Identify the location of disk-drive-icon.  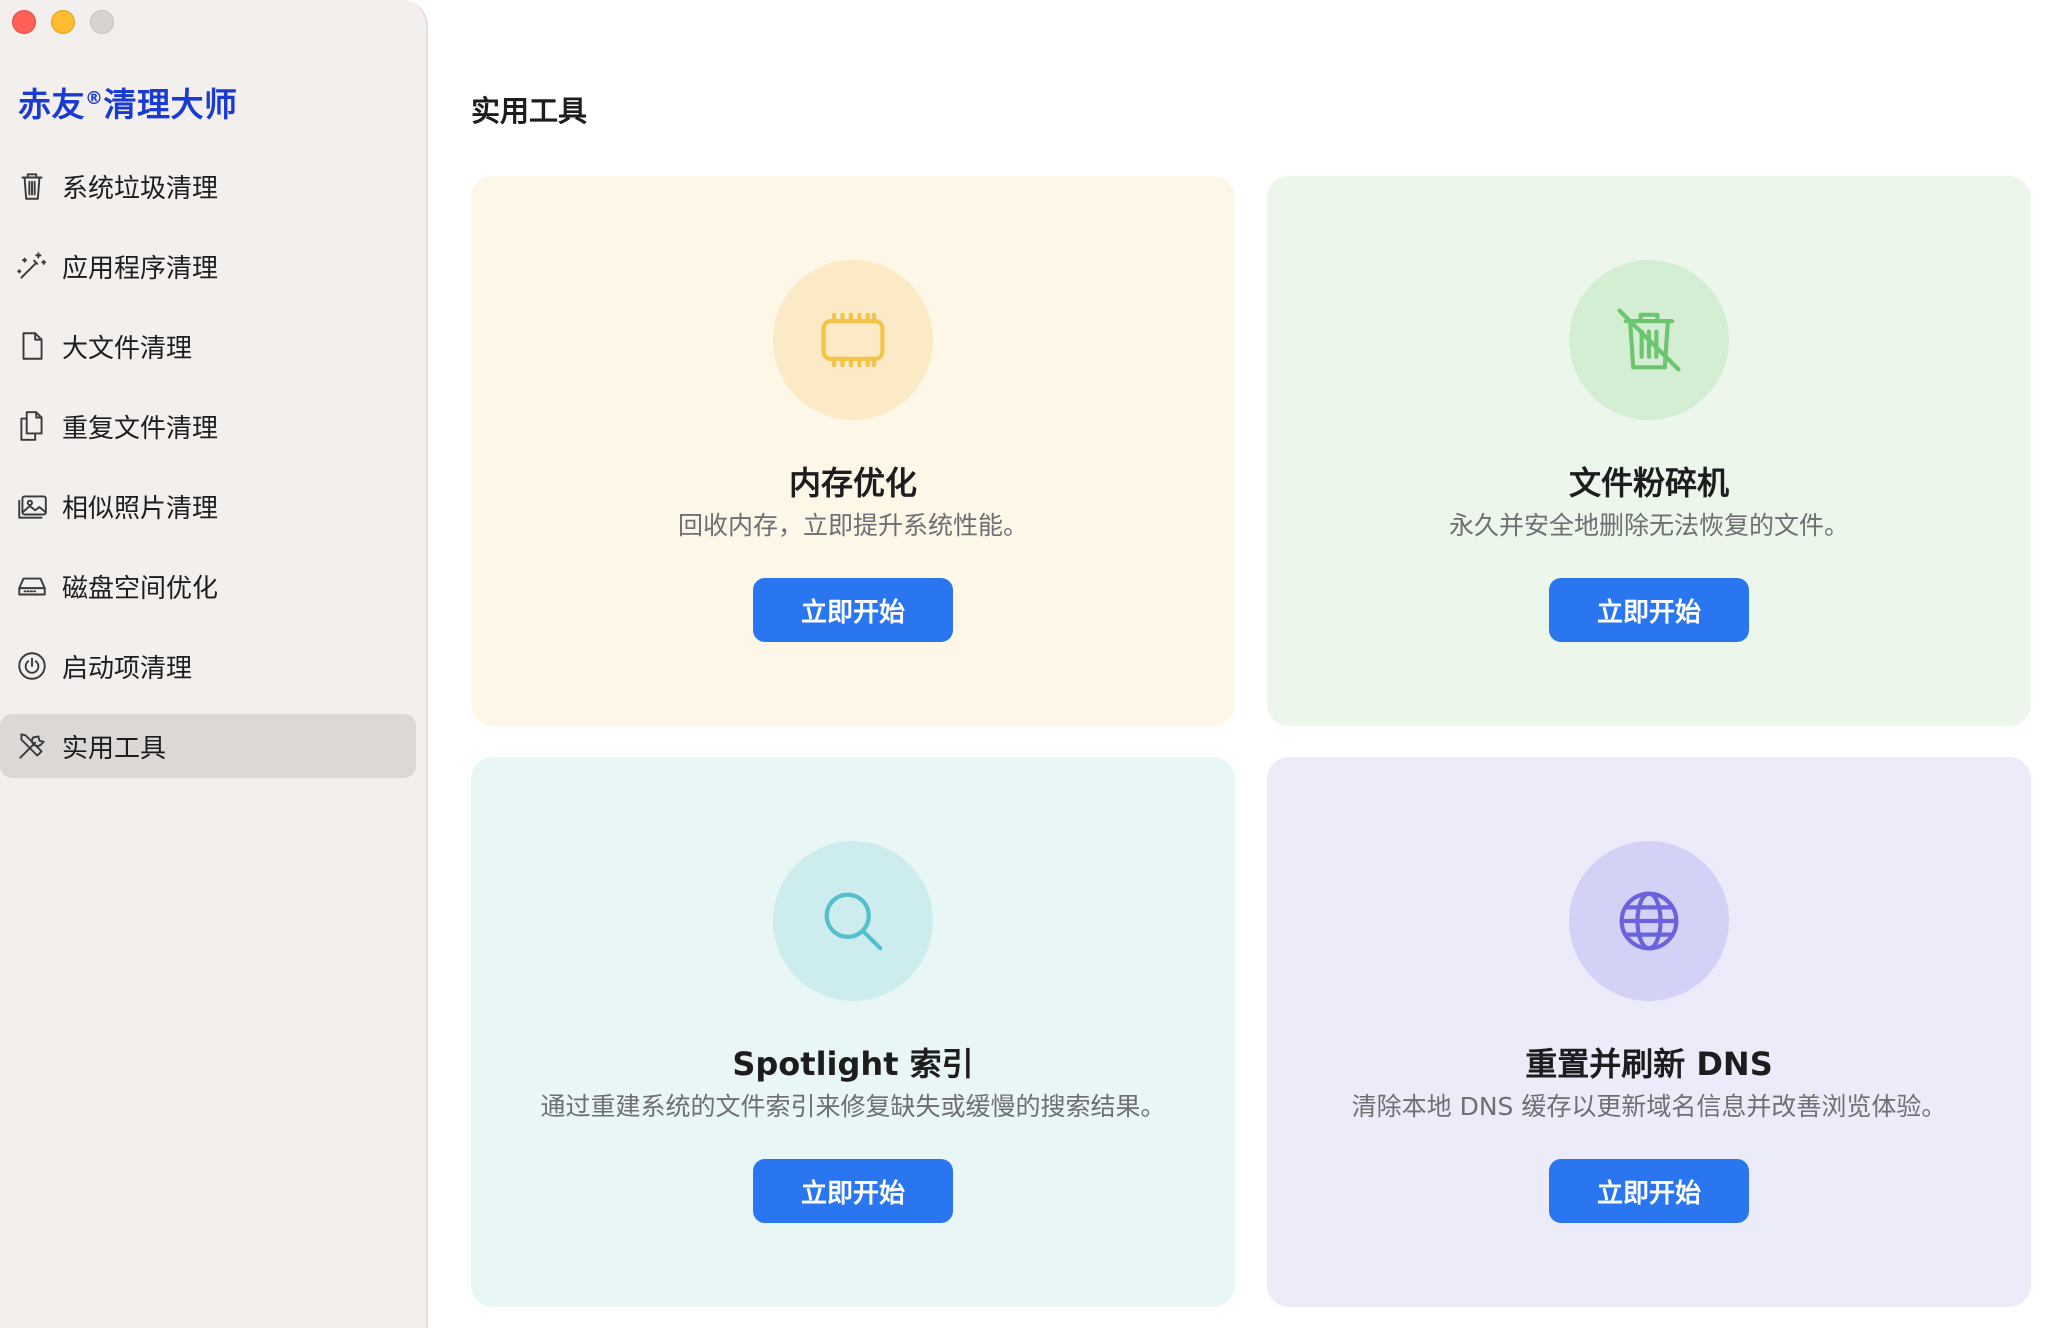
(32, 586).